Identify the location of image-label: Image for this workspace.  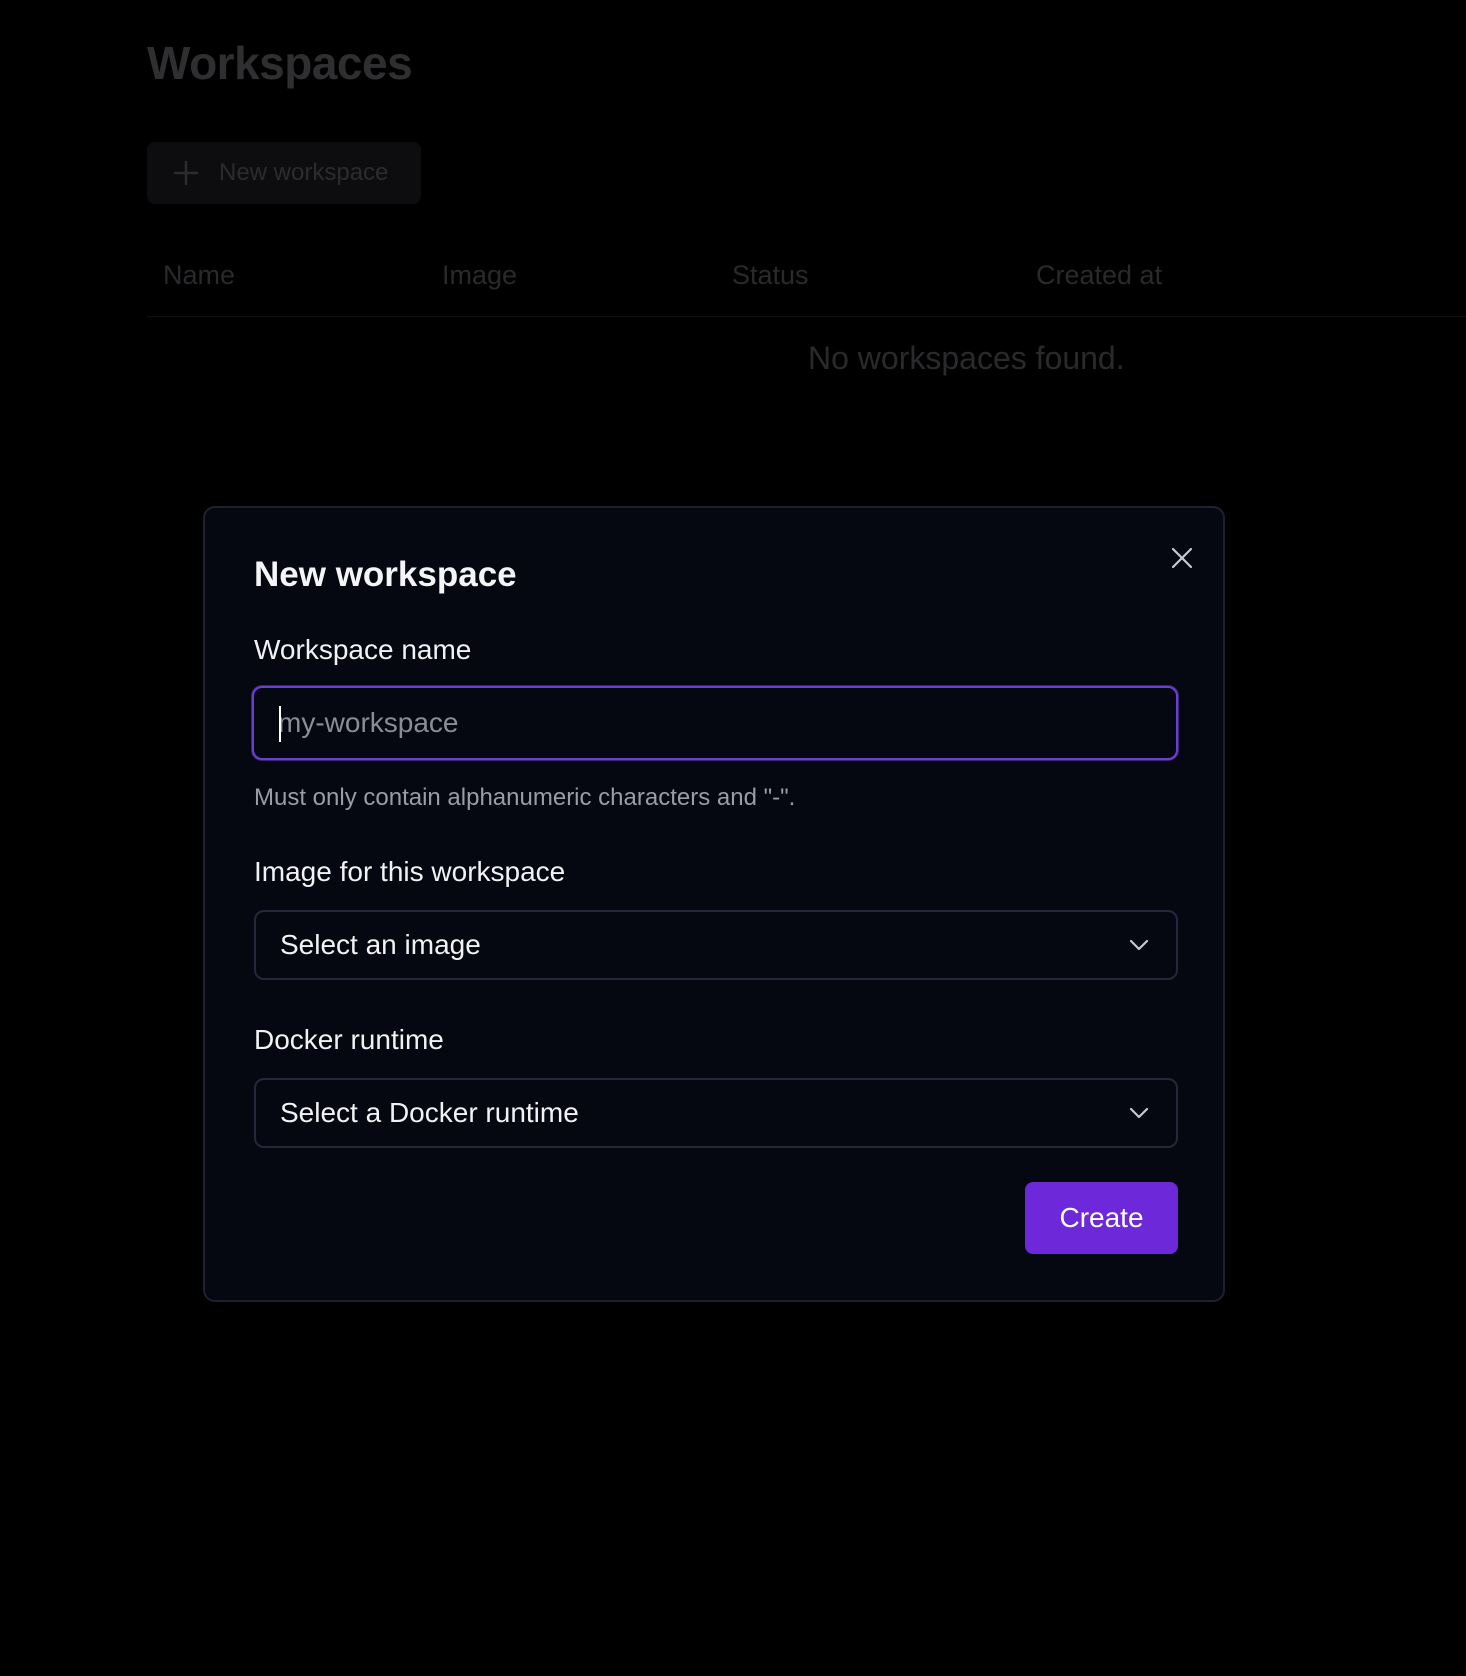
(410, 871).